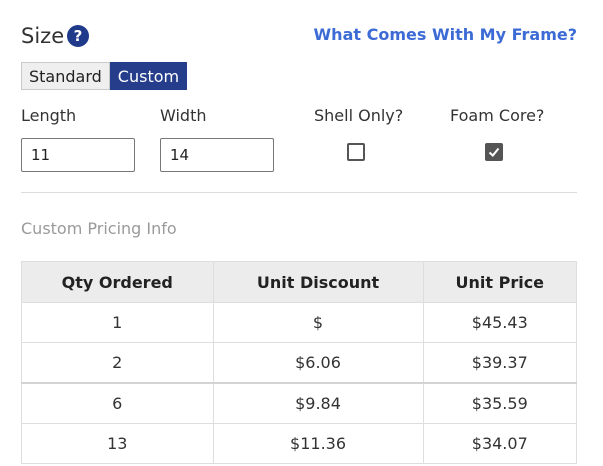 Image resolution: width=603 pixels, height=466 pixels. What do you see at coordinates (299, 192) in the screenshot?
I see `divider` at bounding box center [299, 192].